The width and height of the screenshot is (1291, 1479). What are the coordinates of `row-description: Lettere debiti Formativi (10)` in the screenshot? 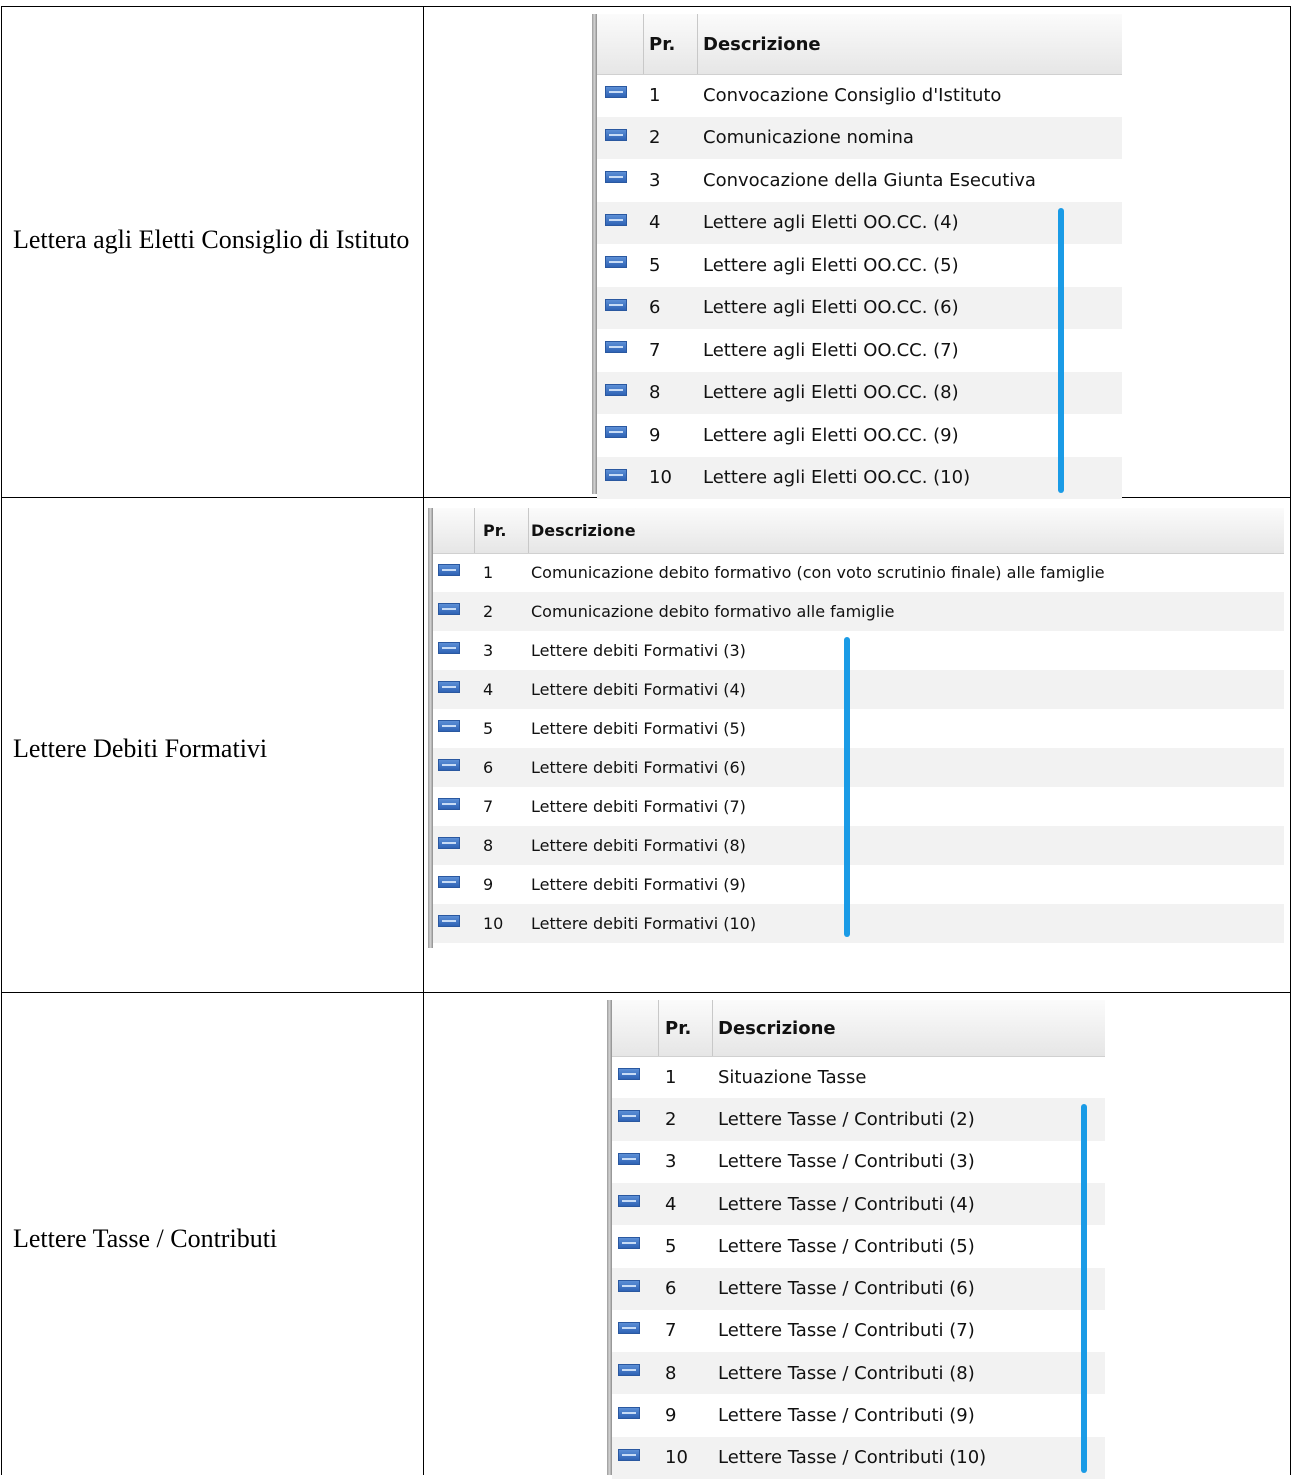 It's located at (643, 923).